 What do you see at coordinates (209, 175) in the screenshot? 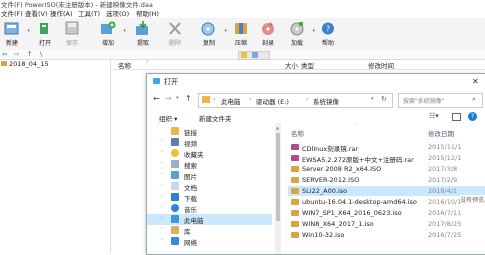
I see `nav-item-pictures: › 图片` at bounding box center [209, 175].